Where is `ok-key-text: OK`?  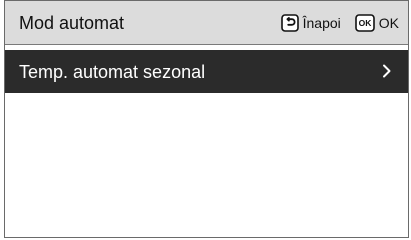
ok-key-text: OK is located at coordinates (365, 23).